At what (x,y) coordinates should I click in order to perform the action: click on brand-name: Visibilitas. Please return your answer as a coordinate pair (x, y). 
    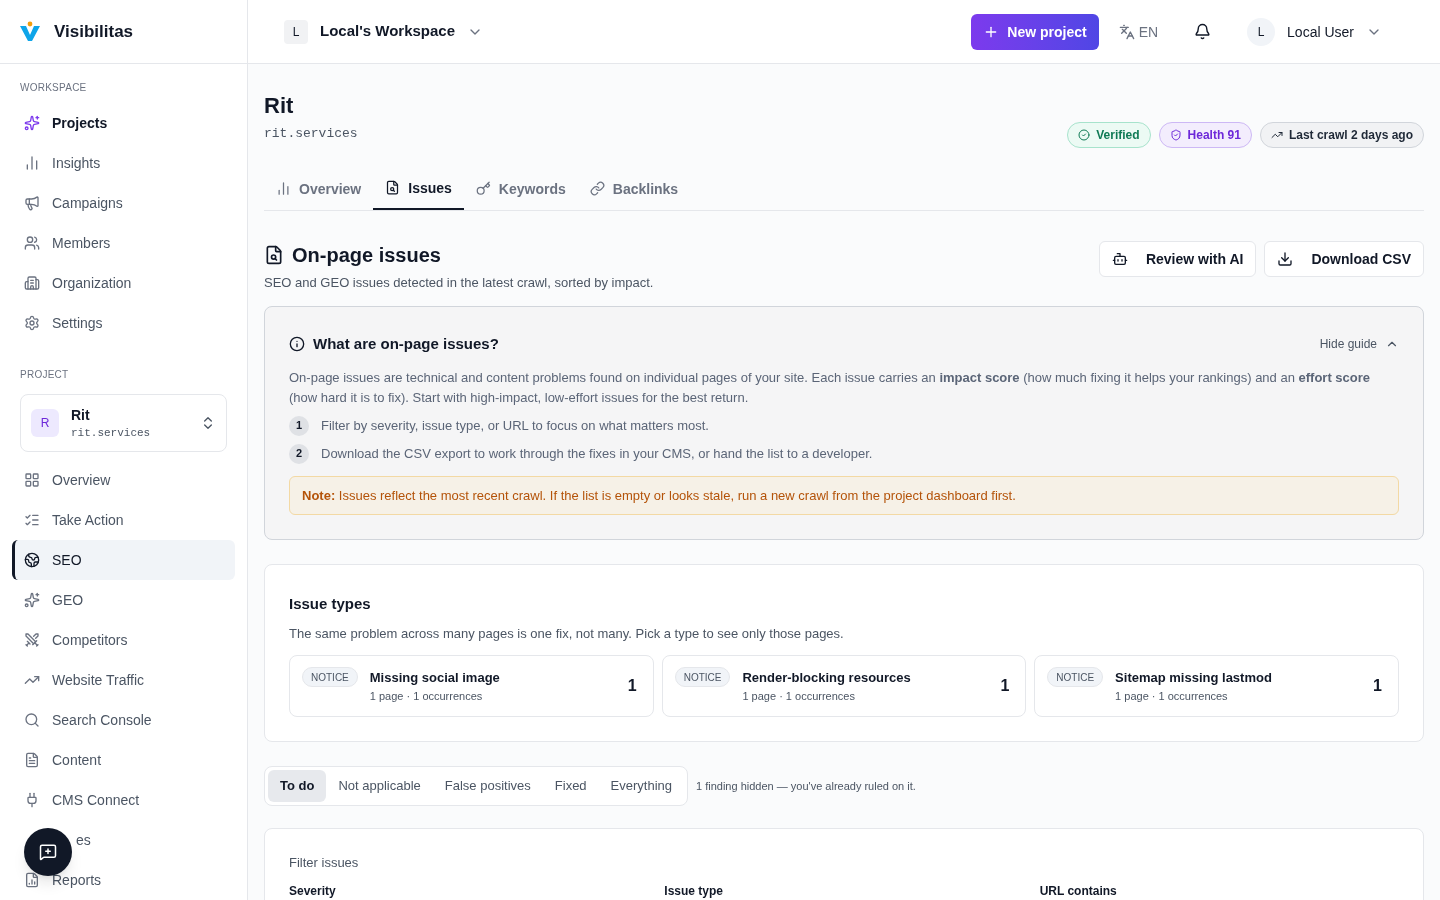
    Looking at the image, I should click on (94, 31).